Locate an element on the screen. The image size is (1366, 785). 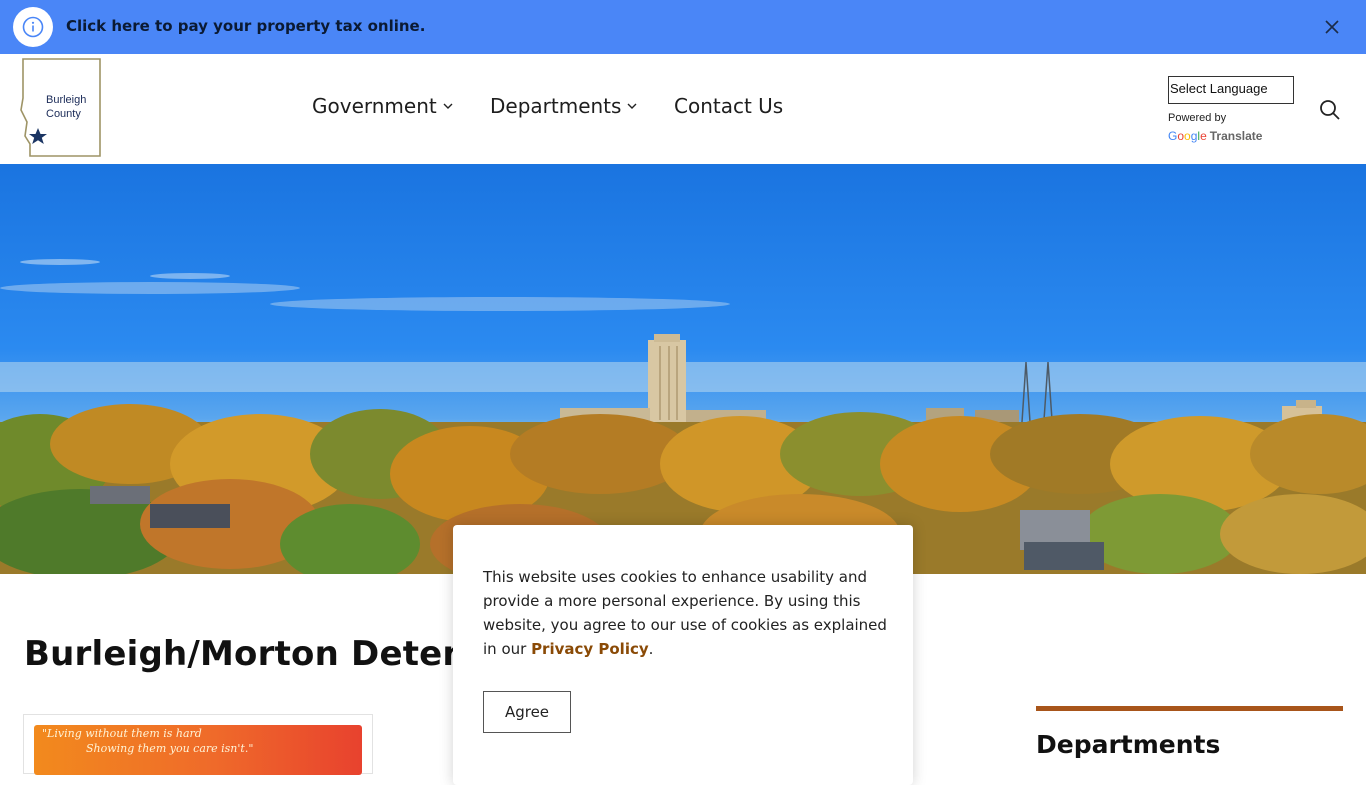
county-logo: Burleigh County is located at coordinates (61, 109).